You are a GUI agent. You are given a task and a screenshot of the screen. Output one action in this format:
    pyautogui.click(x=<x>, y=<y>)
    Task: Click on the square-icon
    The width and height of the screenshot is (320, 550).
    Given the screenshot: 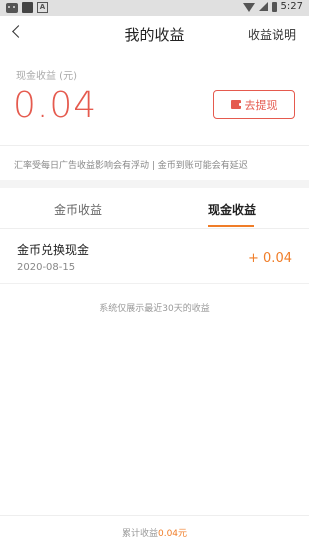 What is the action you would take?
    pyautogui.click(x=27, y=7)
    